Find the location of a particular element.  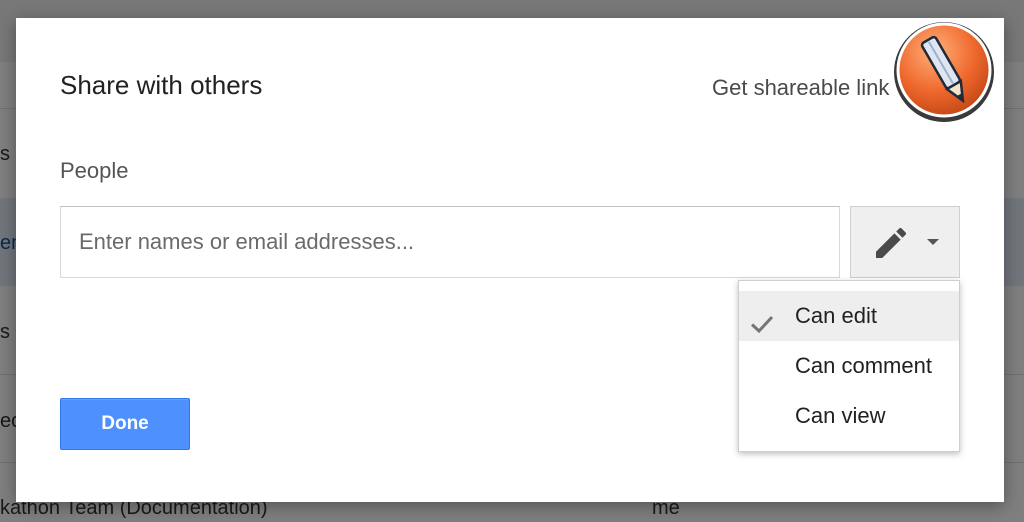

menu-item-can-view: Can view is located at coordinates (849, 416).